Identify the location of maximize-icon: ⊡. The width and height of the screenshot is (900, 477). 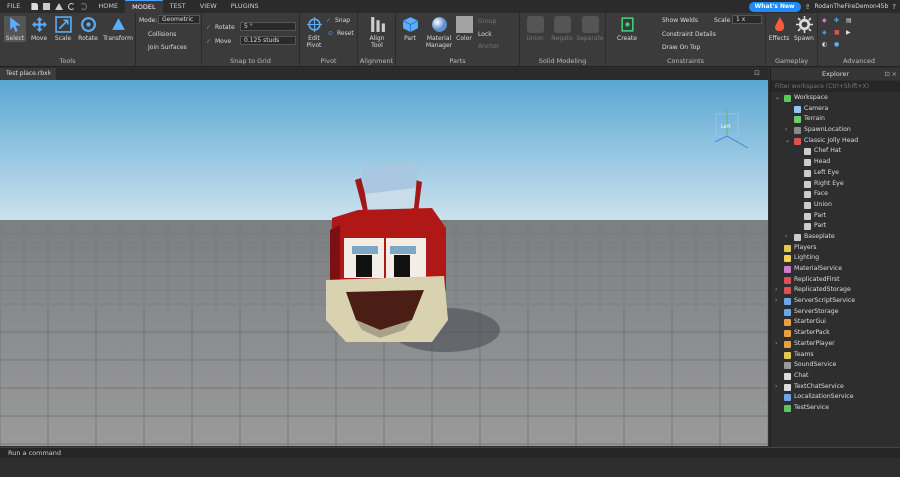
(757, 73).